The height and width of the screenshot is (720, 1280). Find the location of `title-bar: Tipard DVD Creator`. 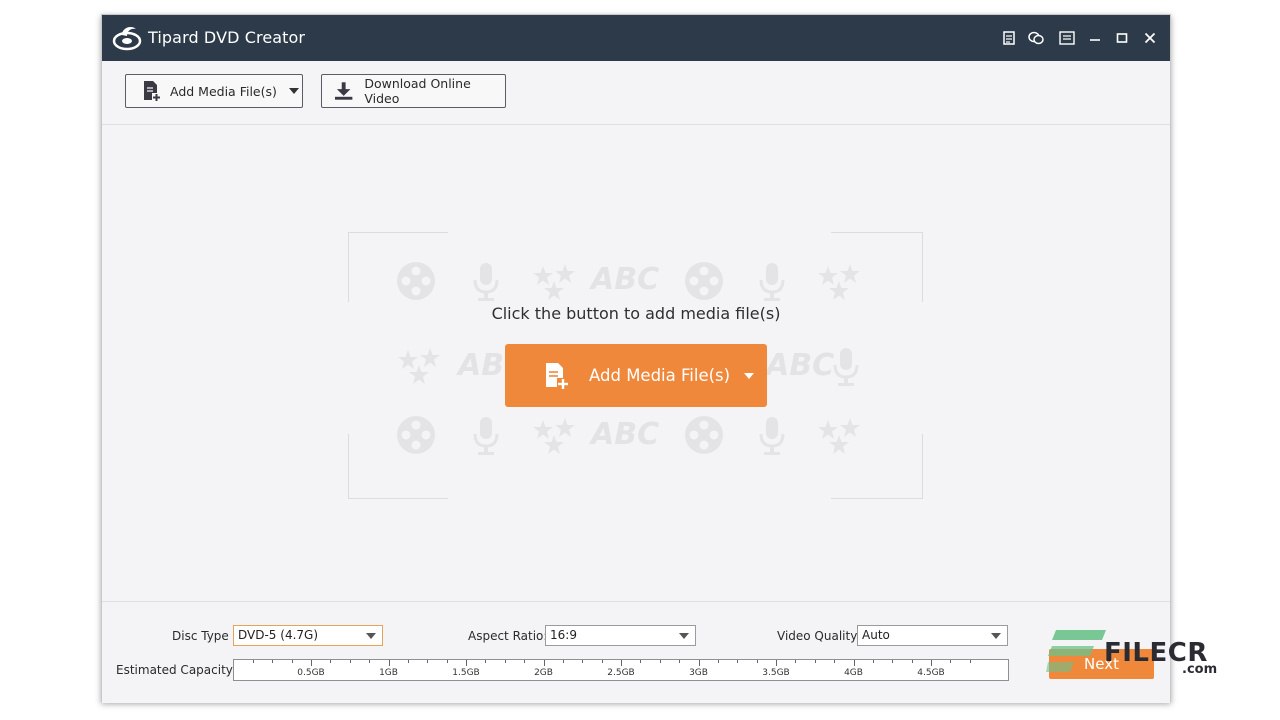

title-bar: Tipard DVD Creator is located at coordinates (636, 38).